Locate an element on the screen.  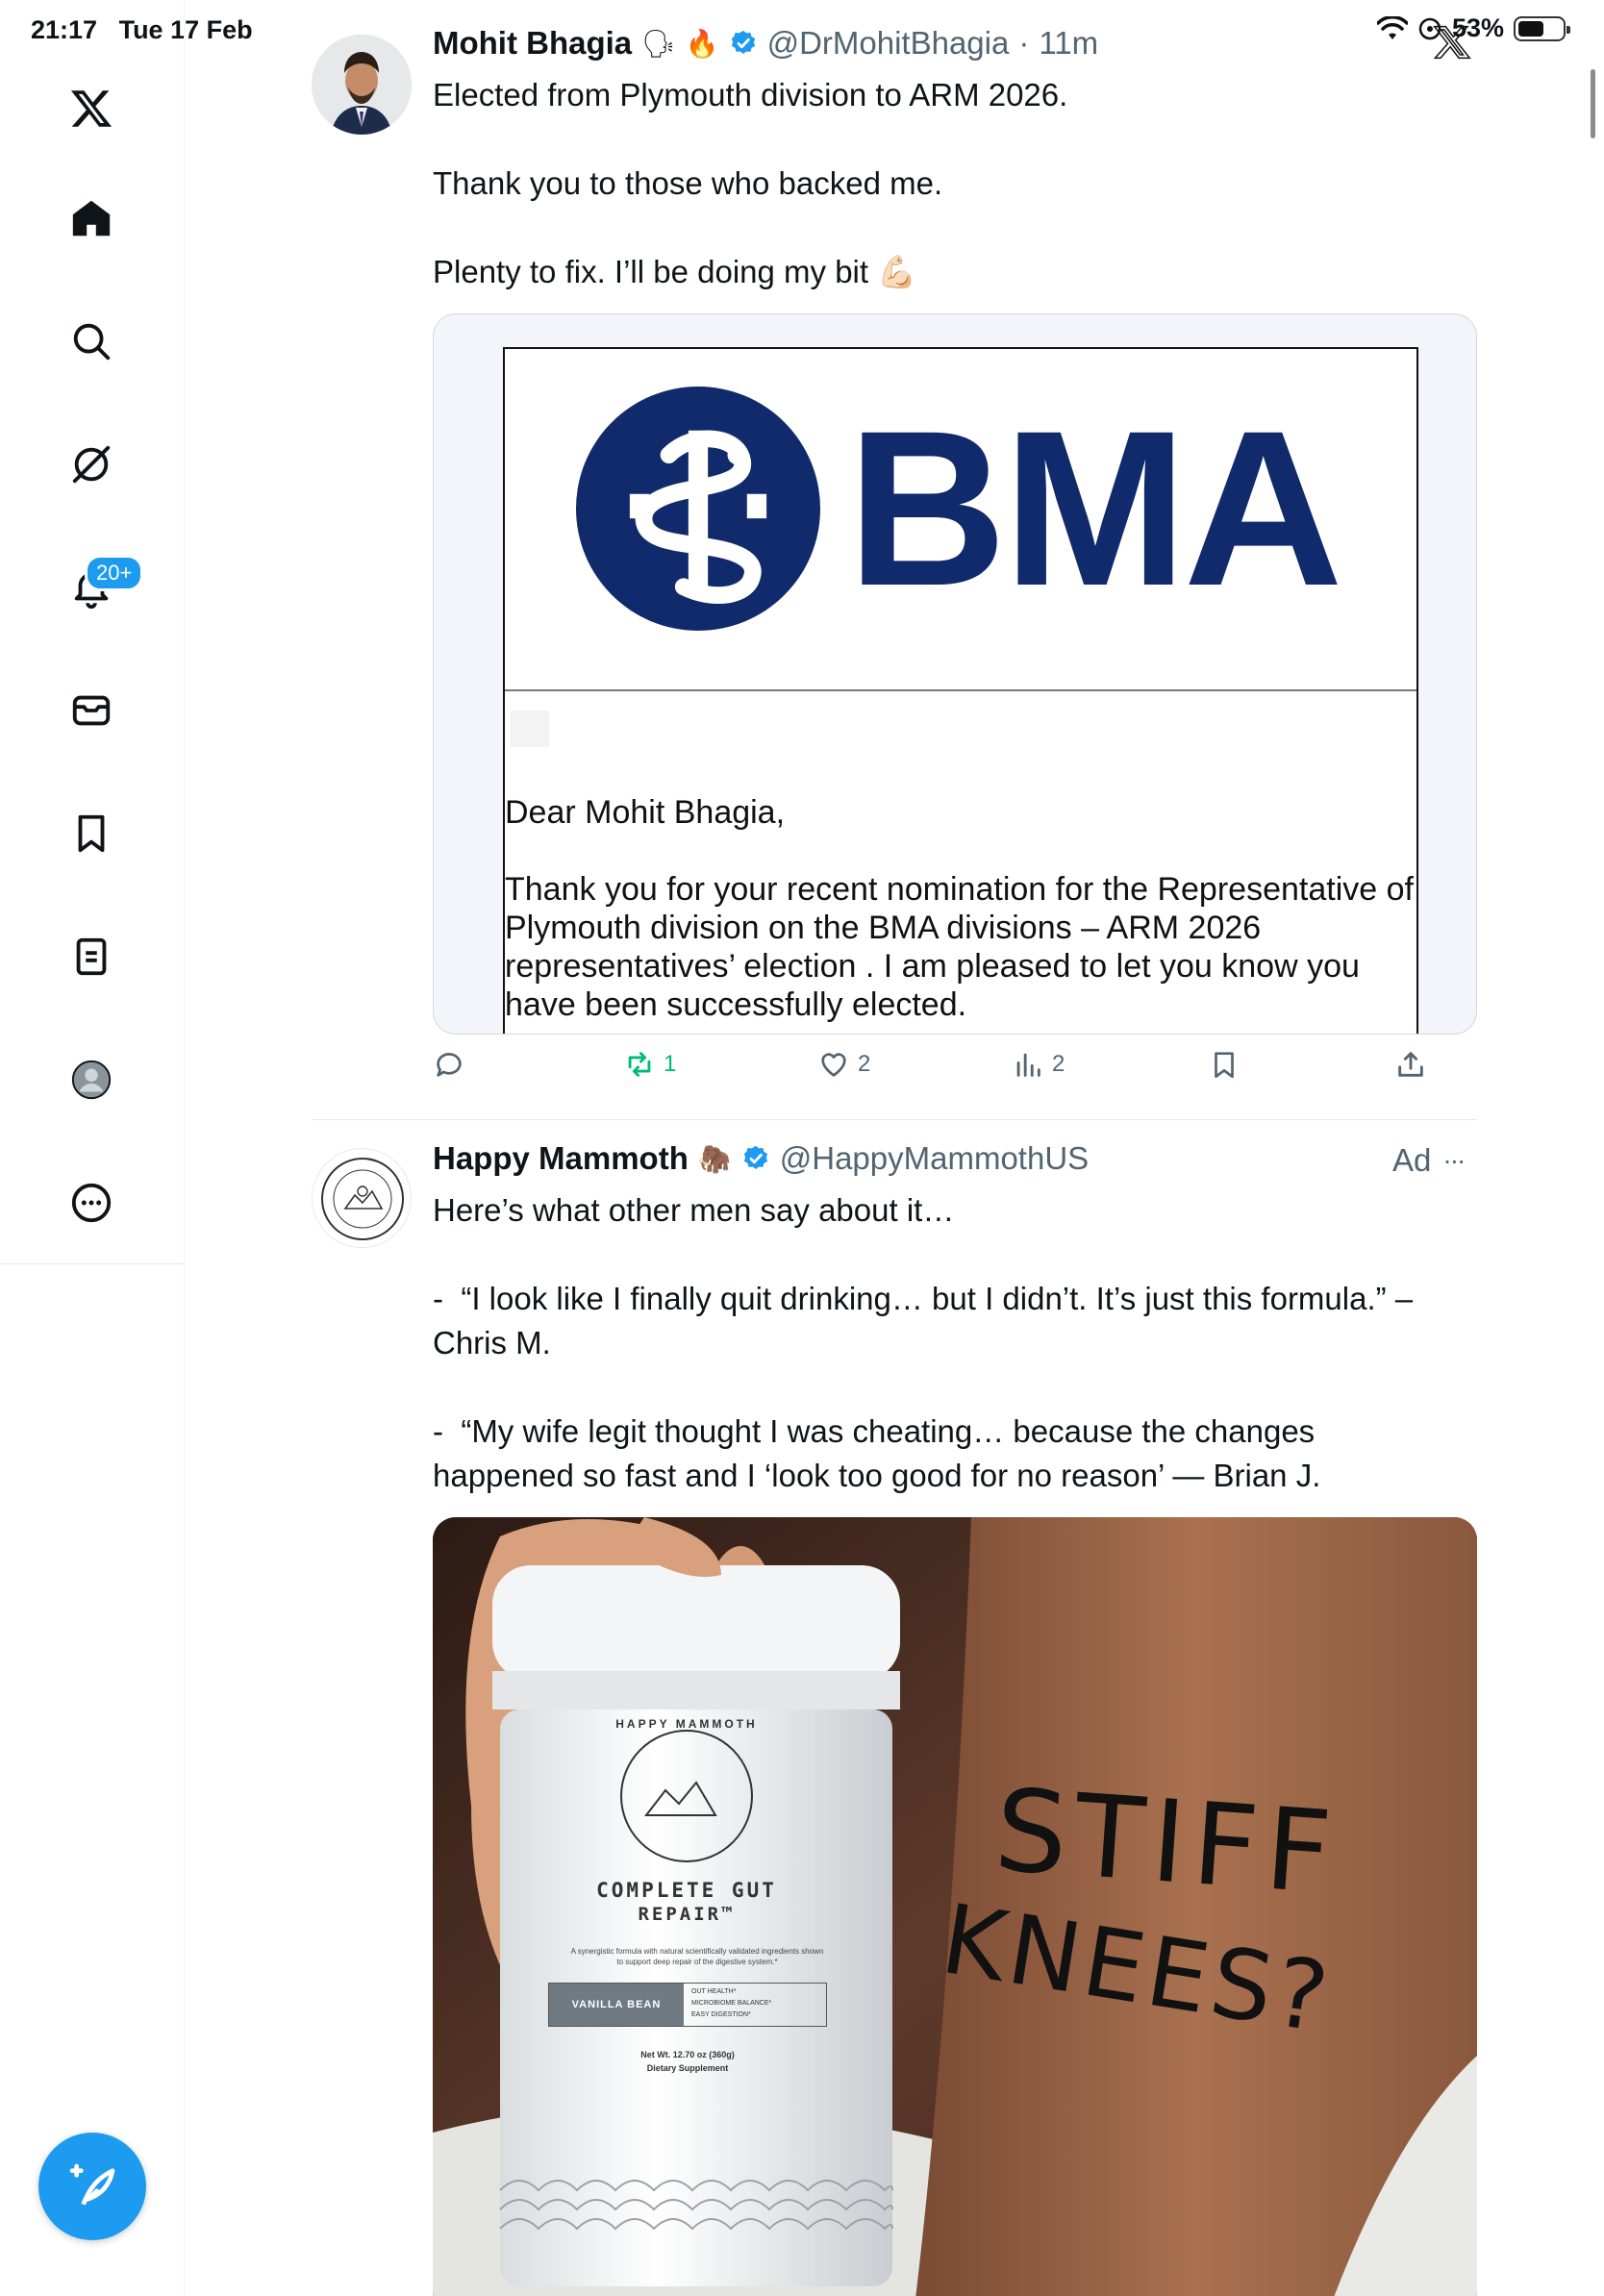
letter-salutation: Dear Mohit Bhagia, is located at coordinates (645, 812).